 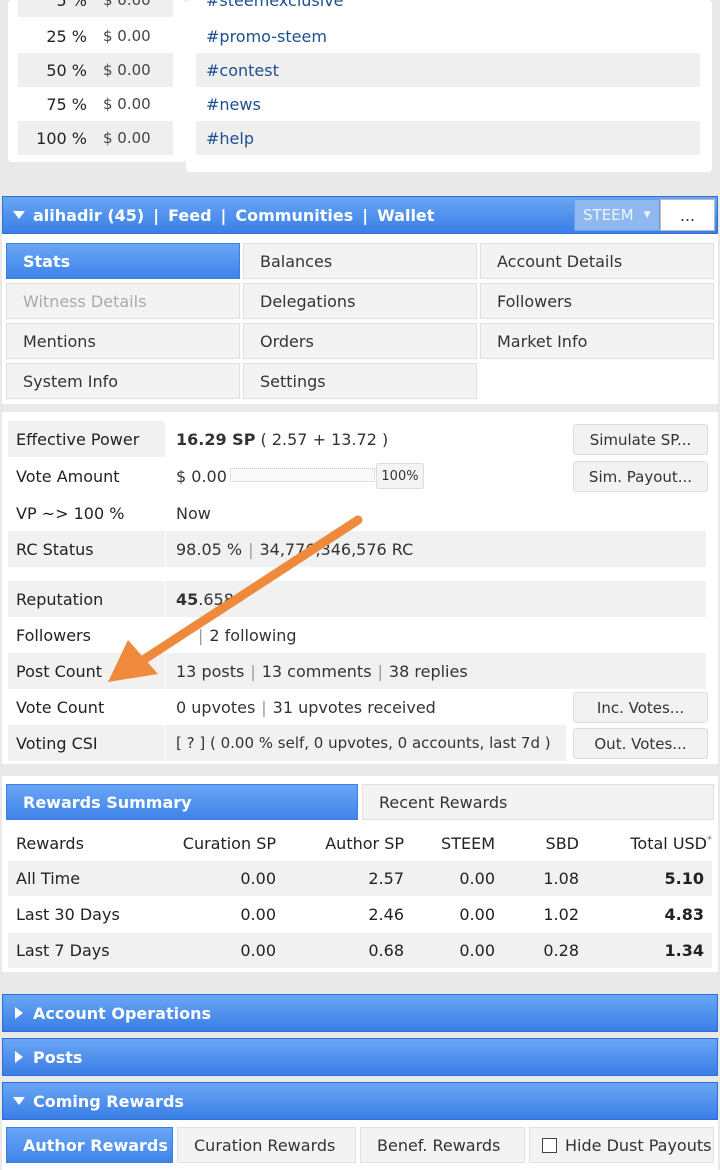 What do you see at coordinates (360, 878) in the screenshot?
I see `table-row: All Time 0.00 2.57 0.00 1.08 5.10` at bounding box center [360, 878].